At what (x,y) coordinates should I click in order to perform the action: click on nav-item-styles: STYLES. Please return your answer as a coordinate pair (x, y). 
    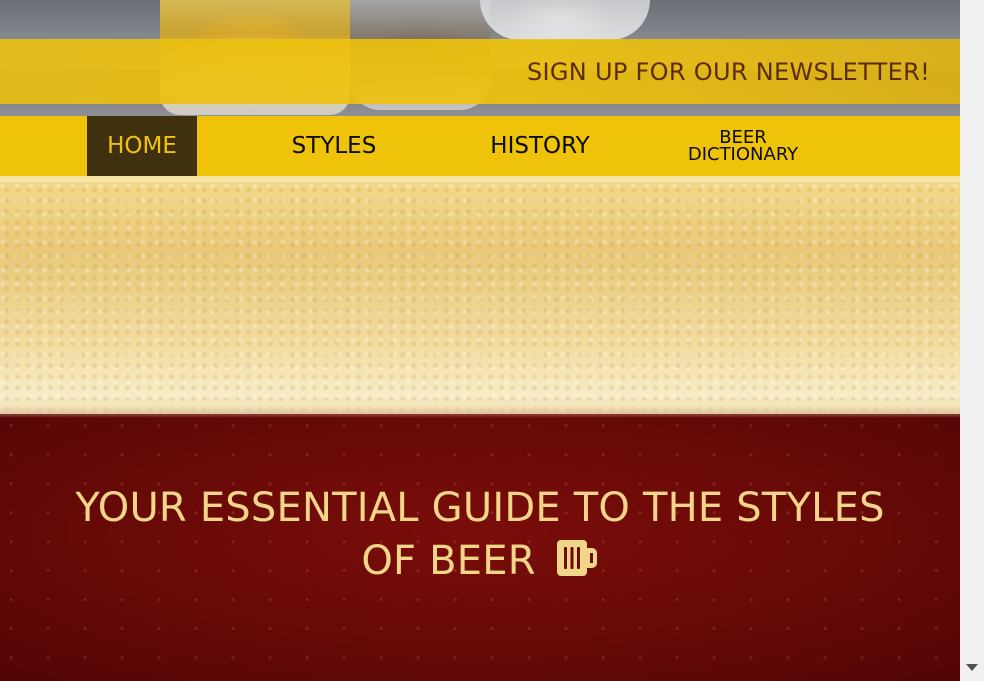
    Looking at the image, I should click on (334, 146).